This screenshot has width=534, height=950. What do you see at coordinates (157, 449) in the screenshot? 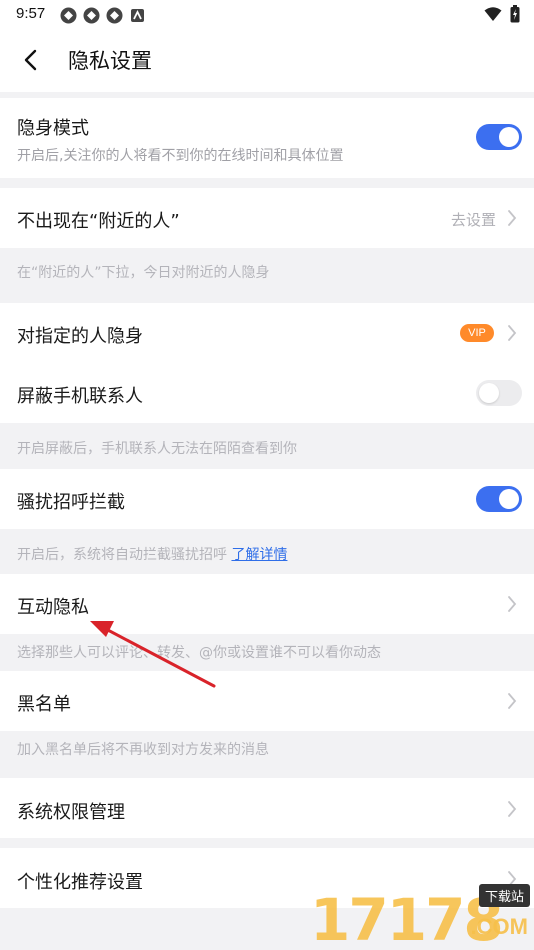
I see `block-contacts-note: 开启屏蔽后，手机联系人无法在陌陌查看到你` at bounding box center [157, 449].